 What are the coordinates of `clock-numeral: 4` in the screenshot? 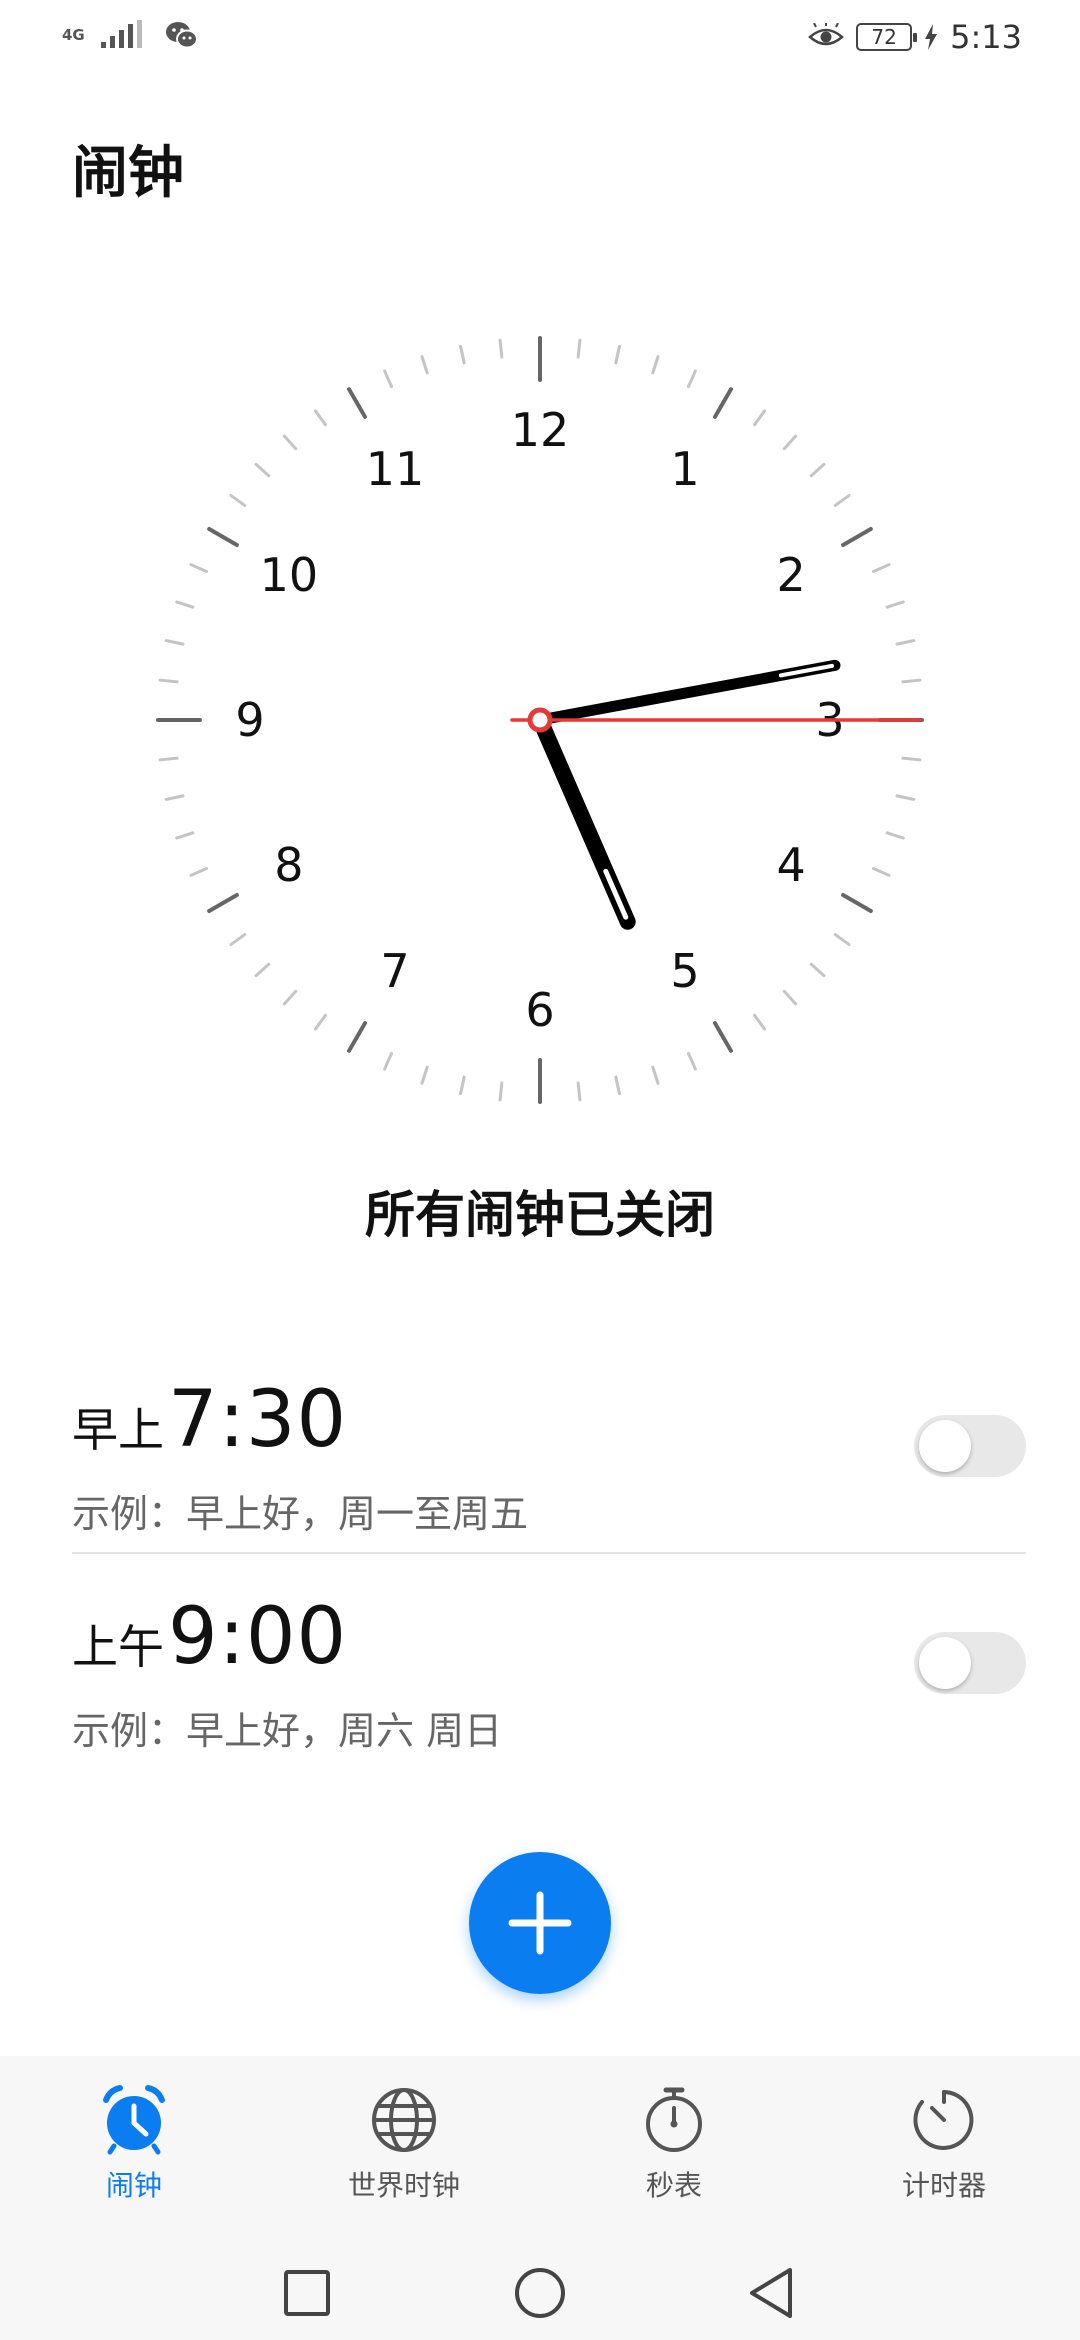 It's located at (791, 865).